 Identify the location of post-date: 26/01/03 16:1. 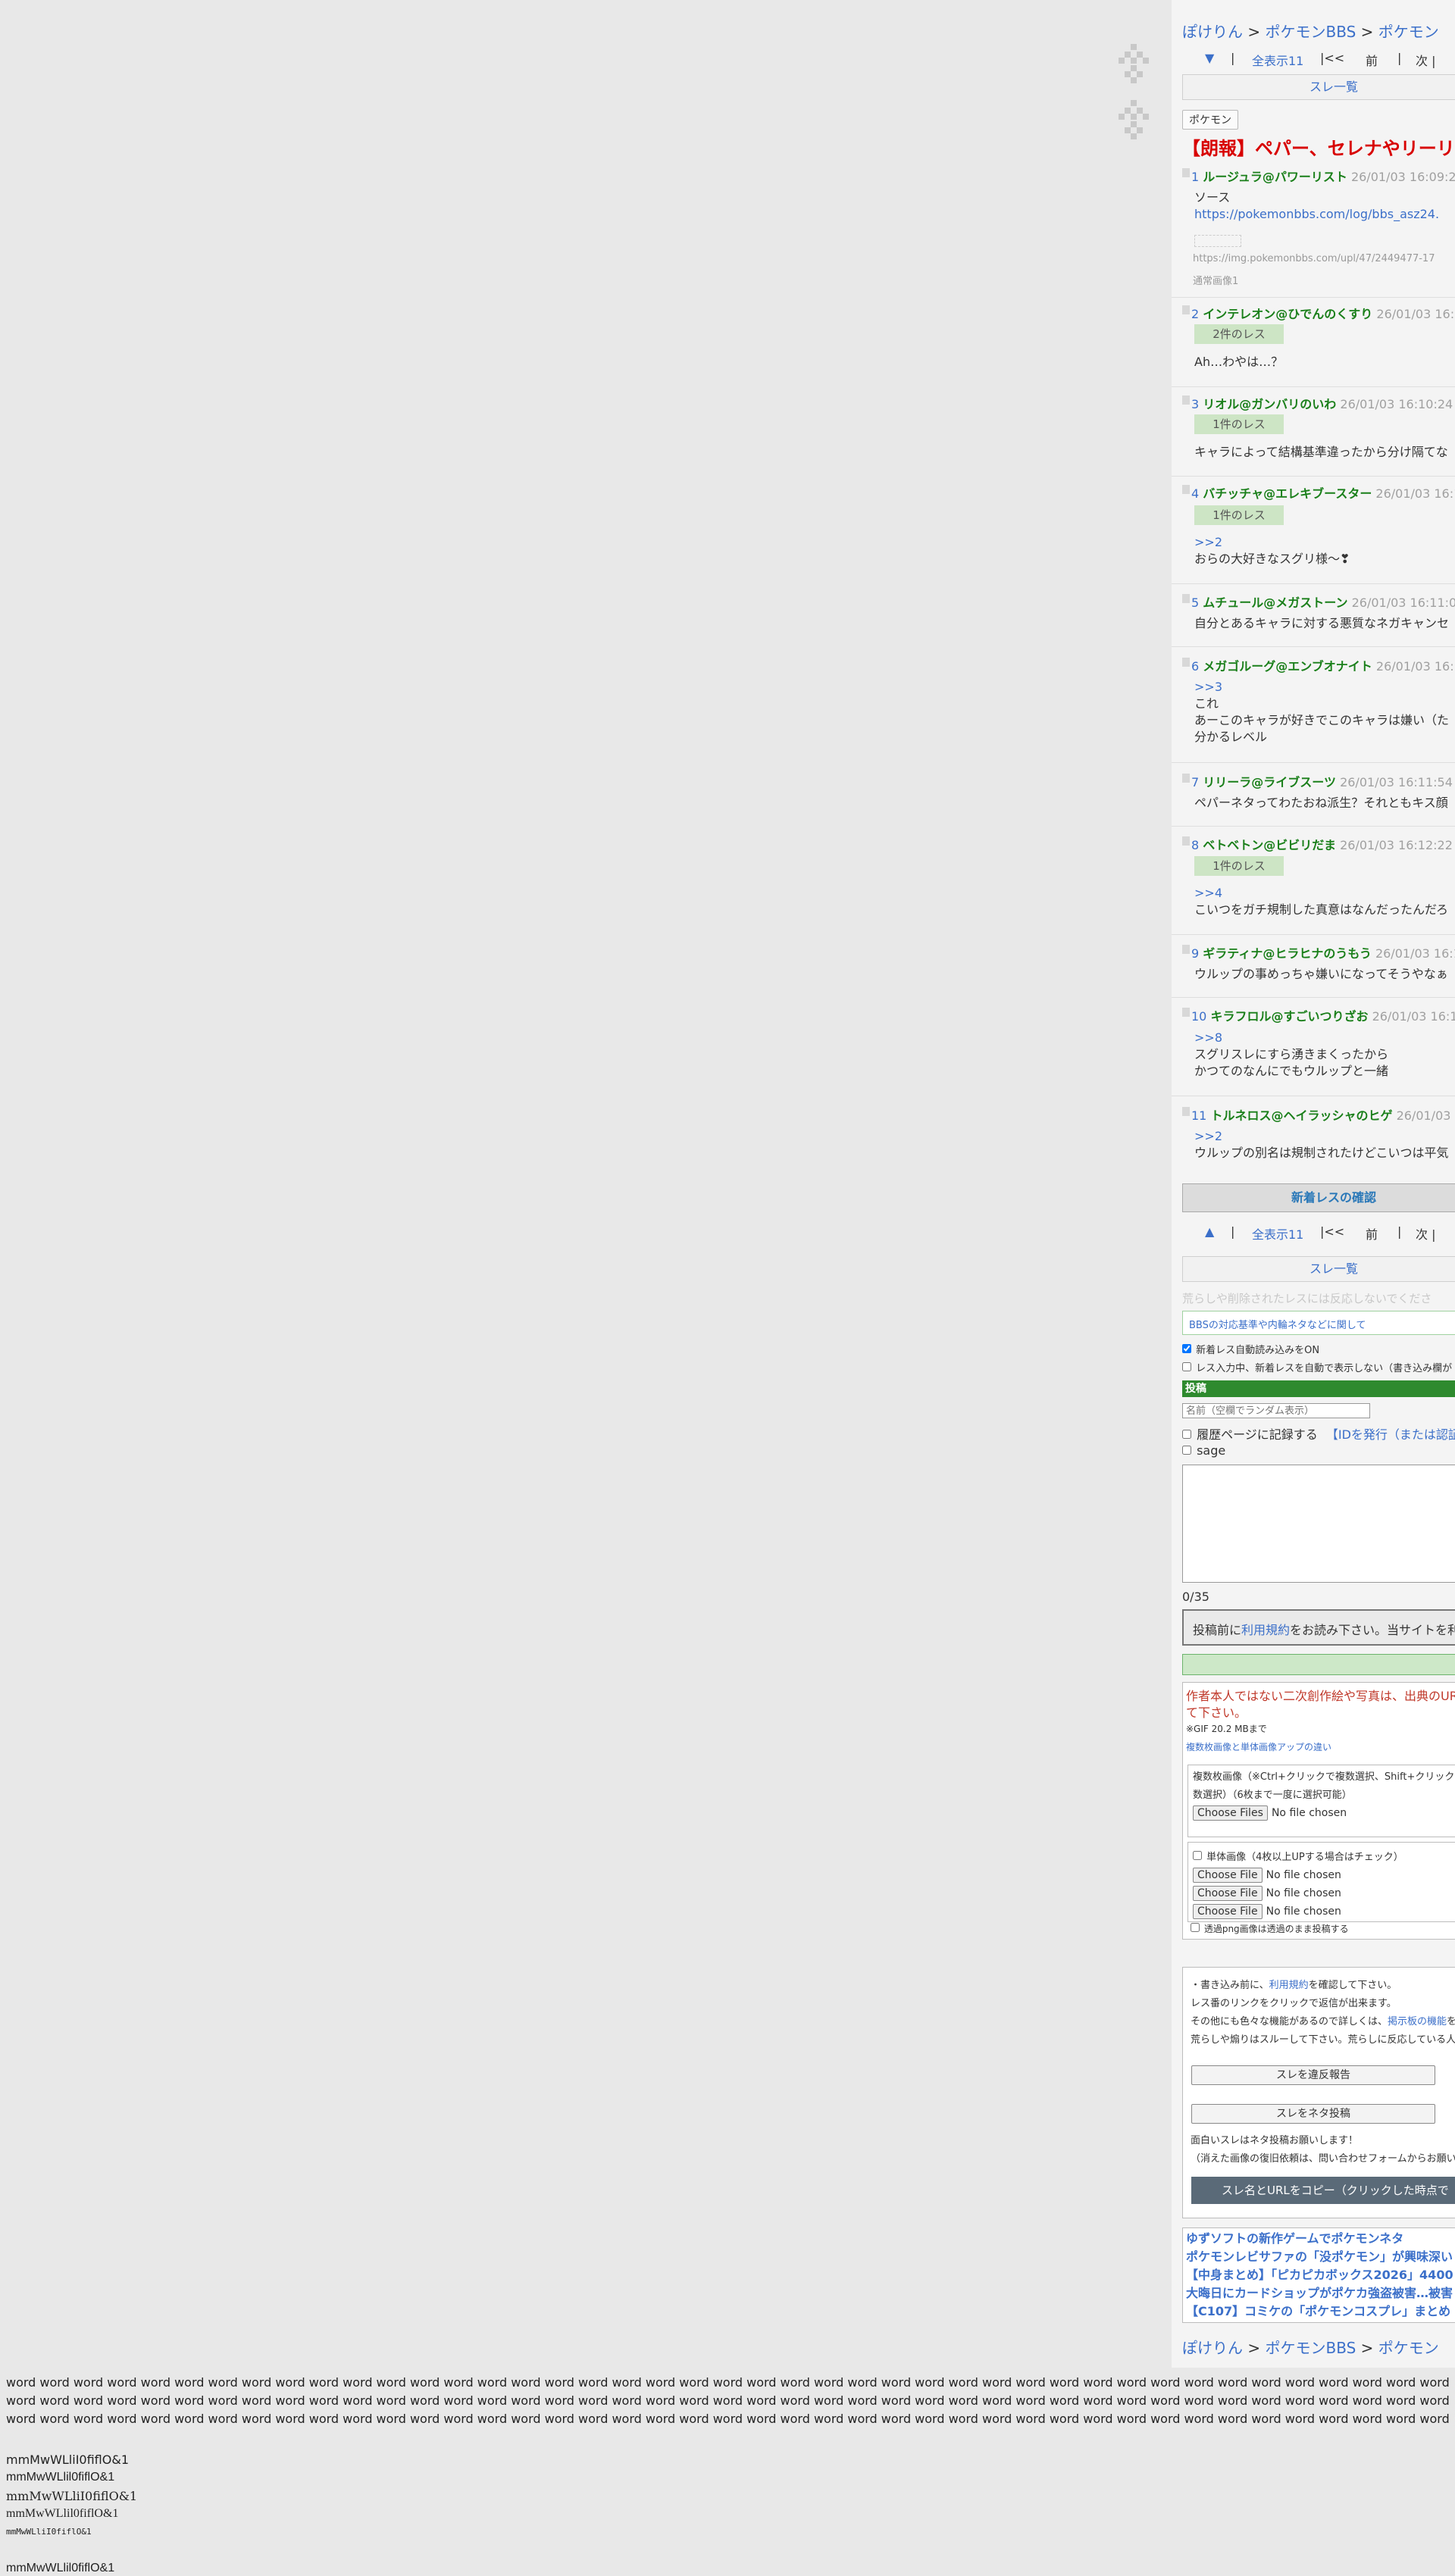
(1415, 493).